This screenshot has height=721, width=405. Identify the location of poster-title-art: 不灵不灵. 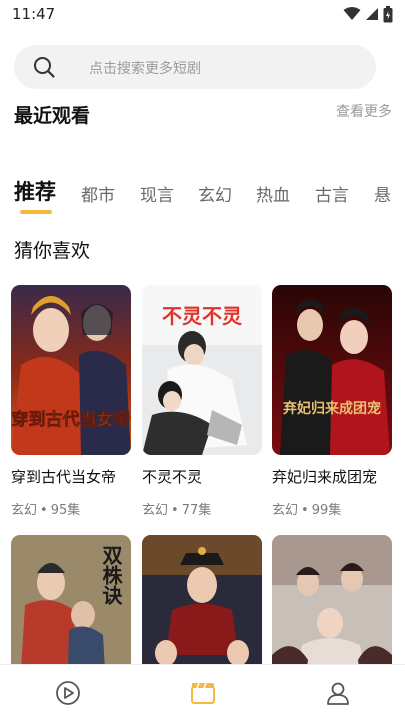
(202, 316).